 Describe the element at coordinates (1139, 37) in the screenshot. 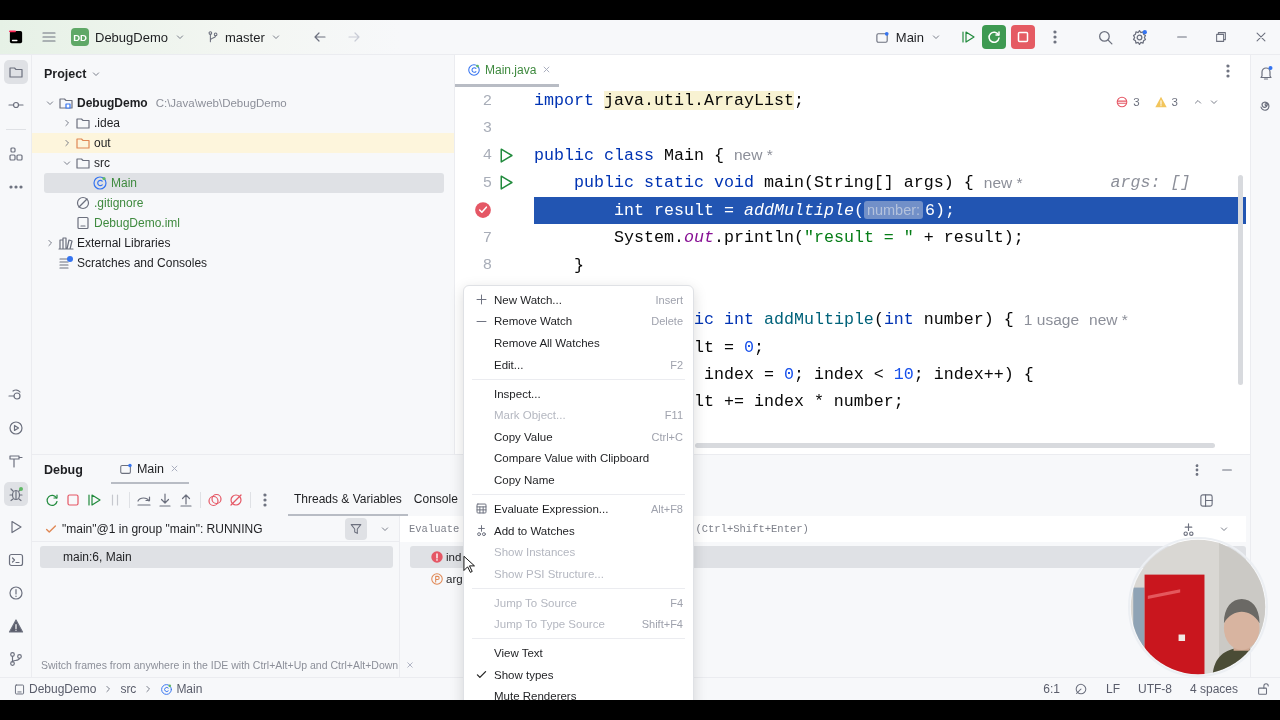

I see `settings-icon` at that location.